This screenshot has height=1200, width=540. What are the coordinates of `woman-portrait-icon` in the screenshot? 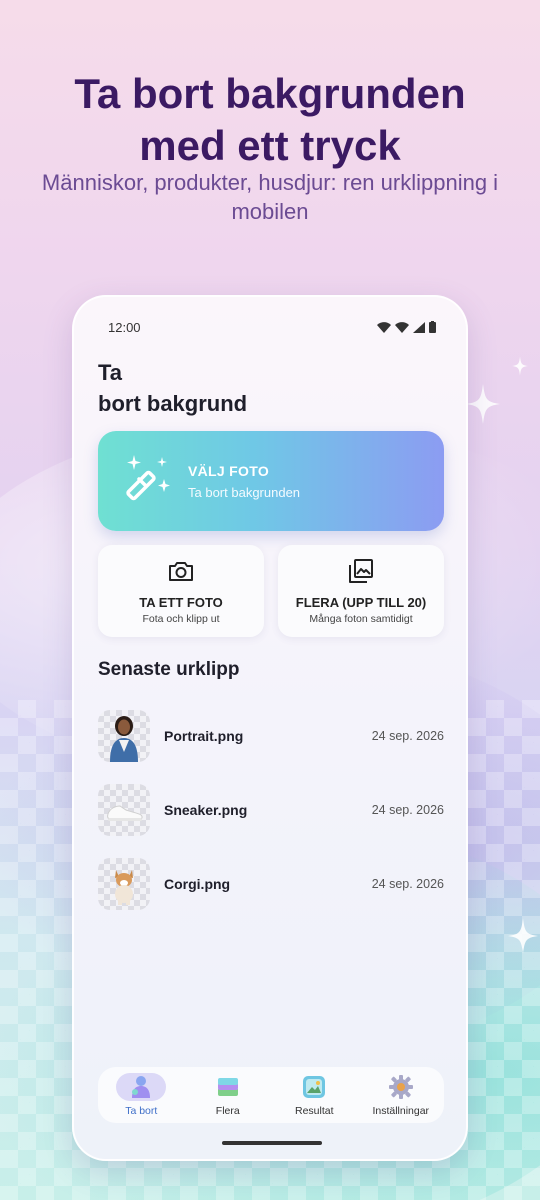 It's located at (124, 739).